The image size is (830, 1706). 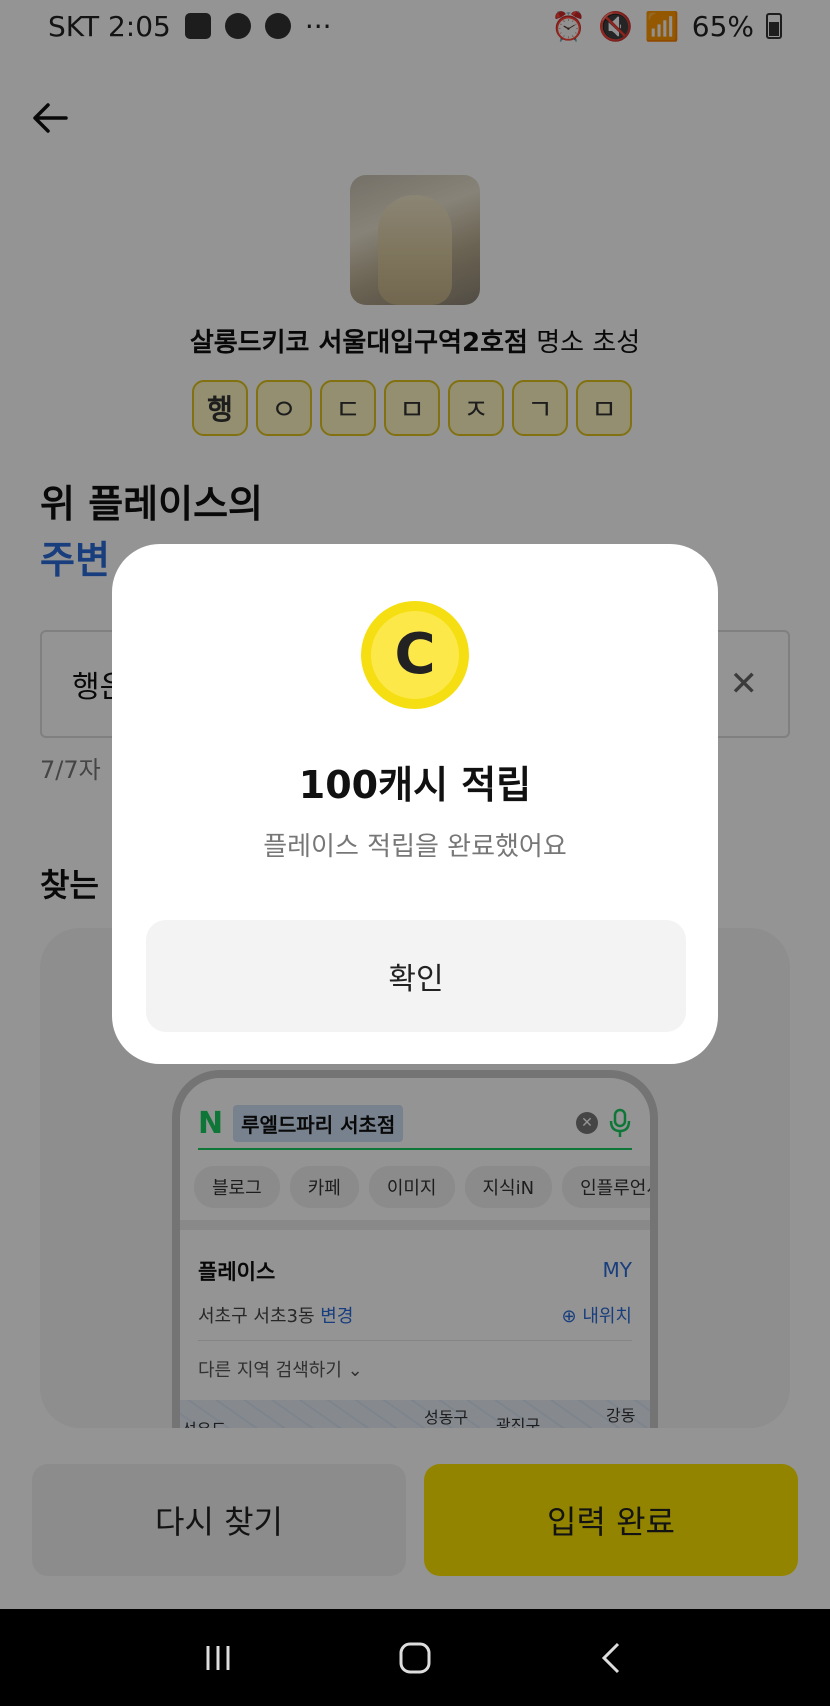 I want to click on dialog-subtitle: 플레이스 적립을 완료했어요, so click(x=415, y=847).